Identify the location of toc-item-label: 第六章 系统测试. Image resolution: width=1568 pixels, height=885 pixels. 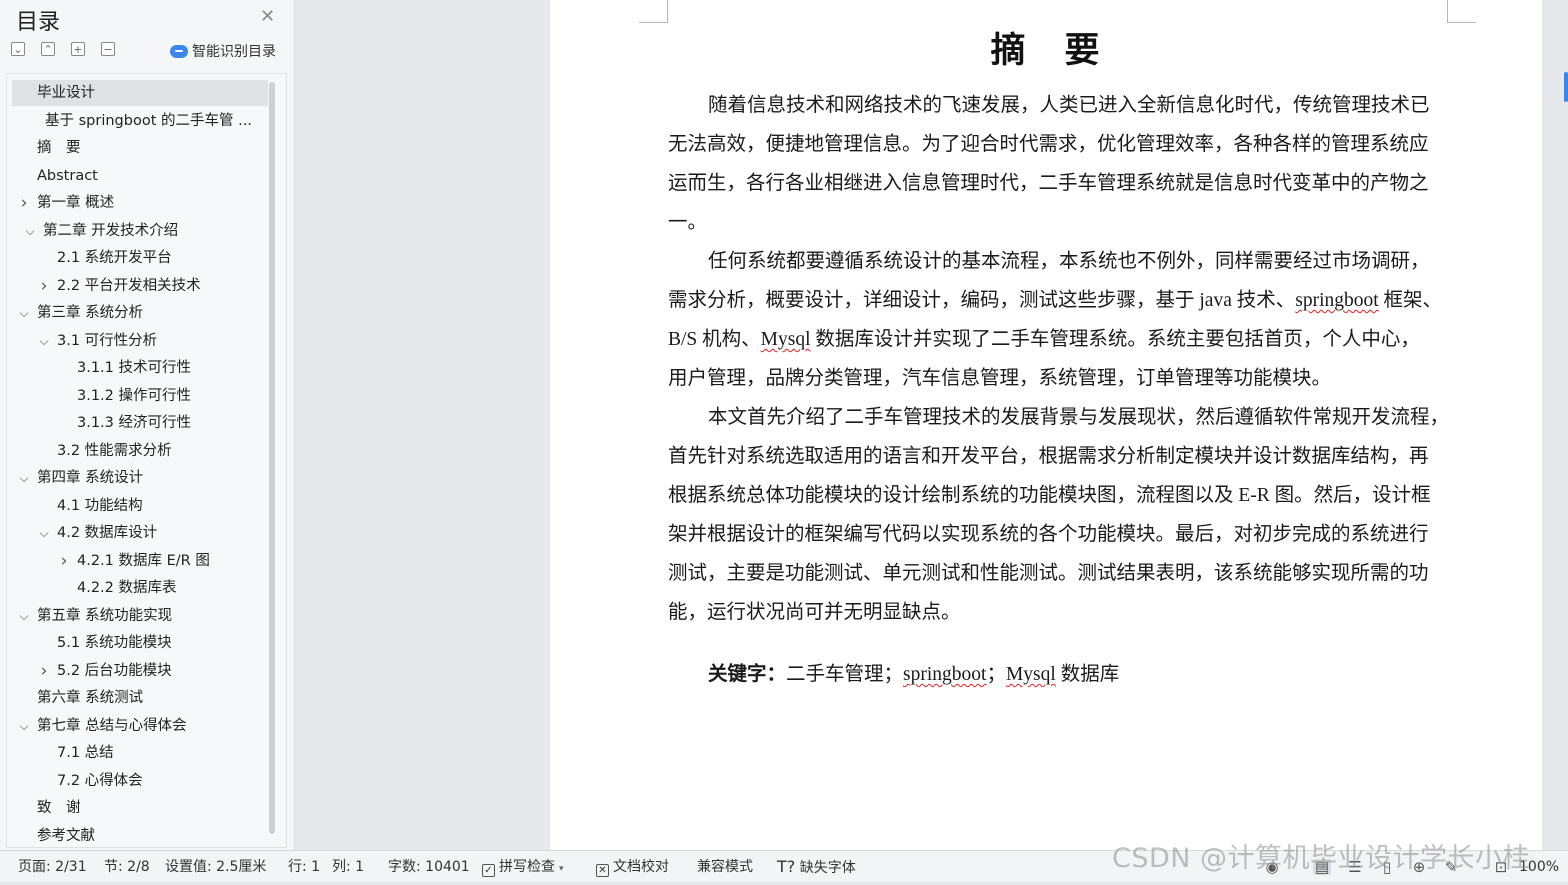
(90, 698).